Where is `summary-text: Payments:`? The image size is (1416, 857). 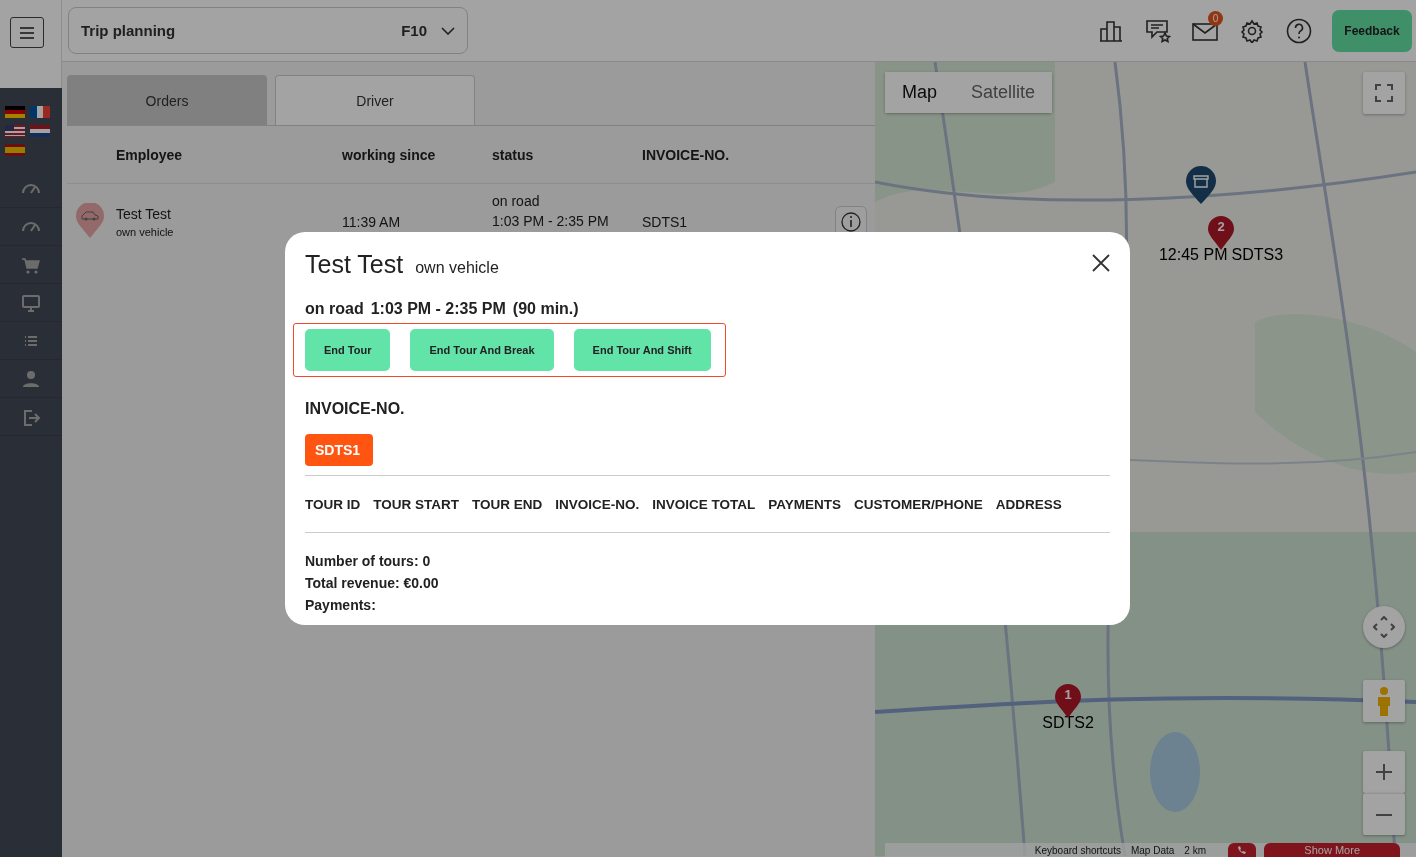
summary-text: Payments: is located at coordinates (341, 605).